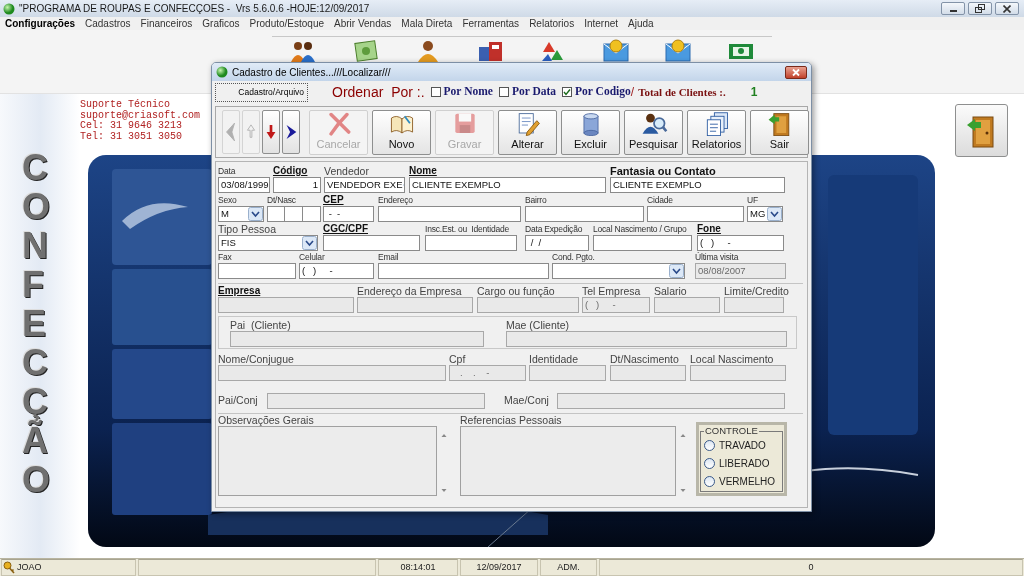 Image resolution: width=1024 pixels, height=576 pixels. I want to click on field-label: Cidade, so click(660, 200).